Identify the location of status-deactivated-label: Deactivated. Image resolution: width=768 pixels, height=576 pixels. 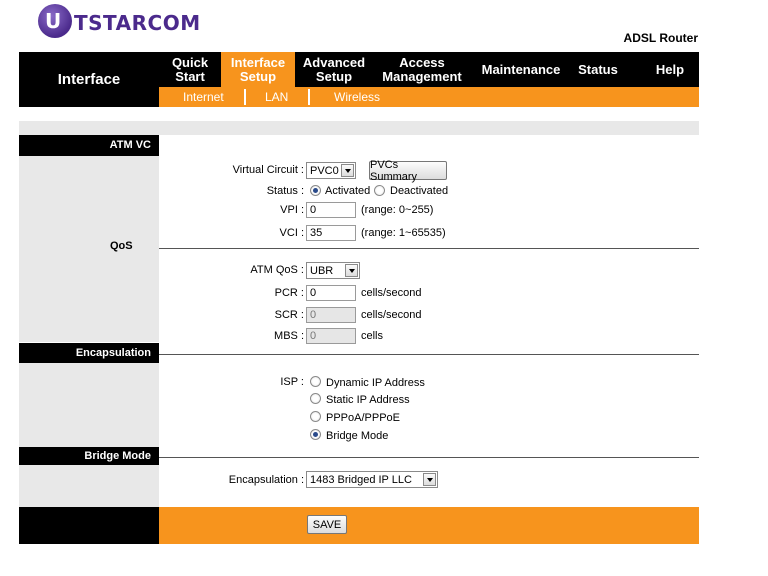
(419, 191).